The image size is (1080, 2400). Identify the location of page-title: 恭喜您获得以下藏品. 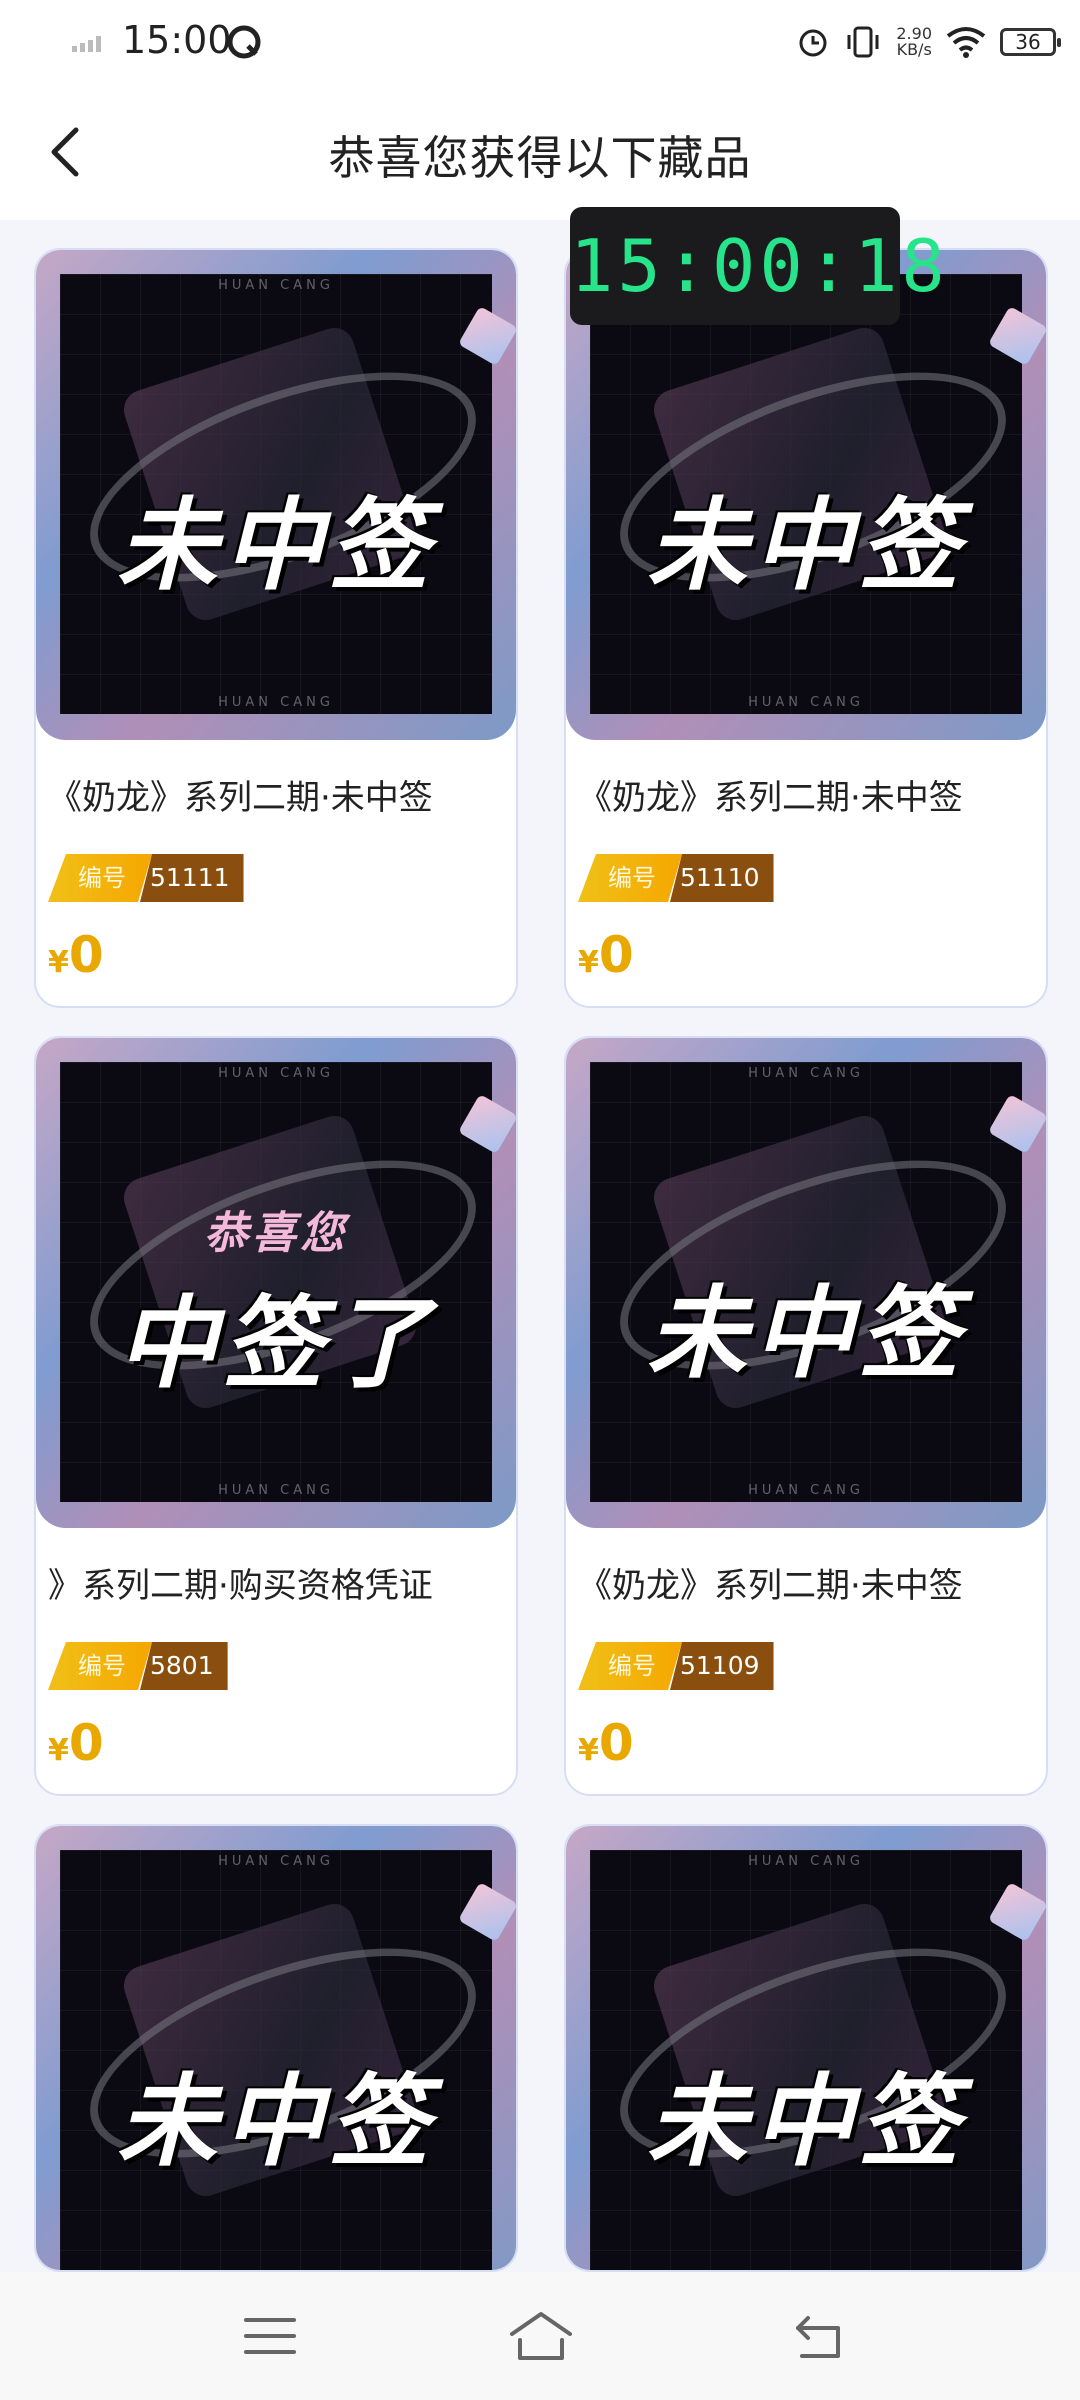
(540, 158).